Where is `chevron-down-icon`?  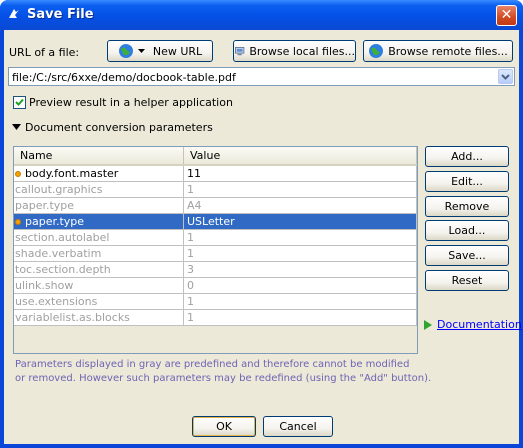 chevron-down-icon is located at coordinates (505, 77).